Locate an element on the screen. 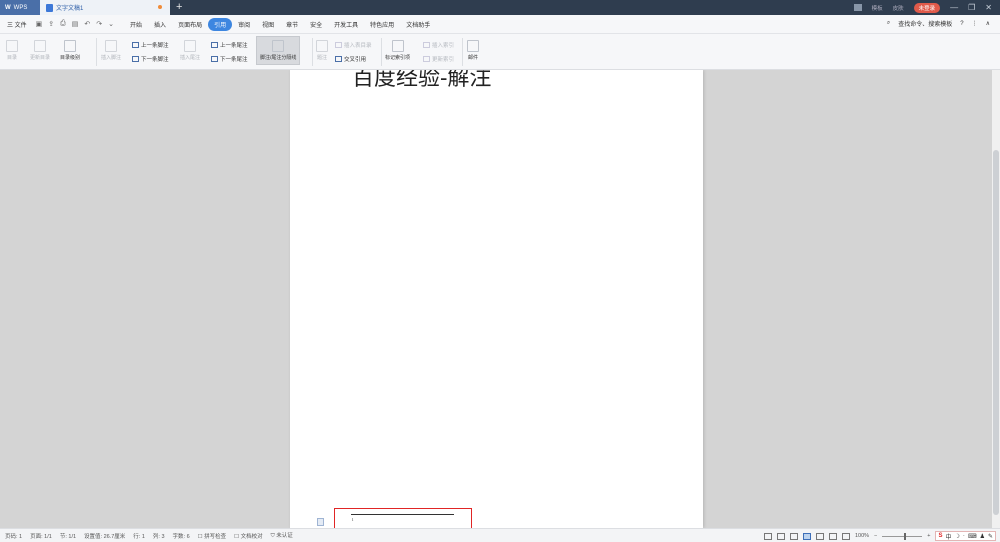  zoom-slider-knob is located at coordinates (905, 536).